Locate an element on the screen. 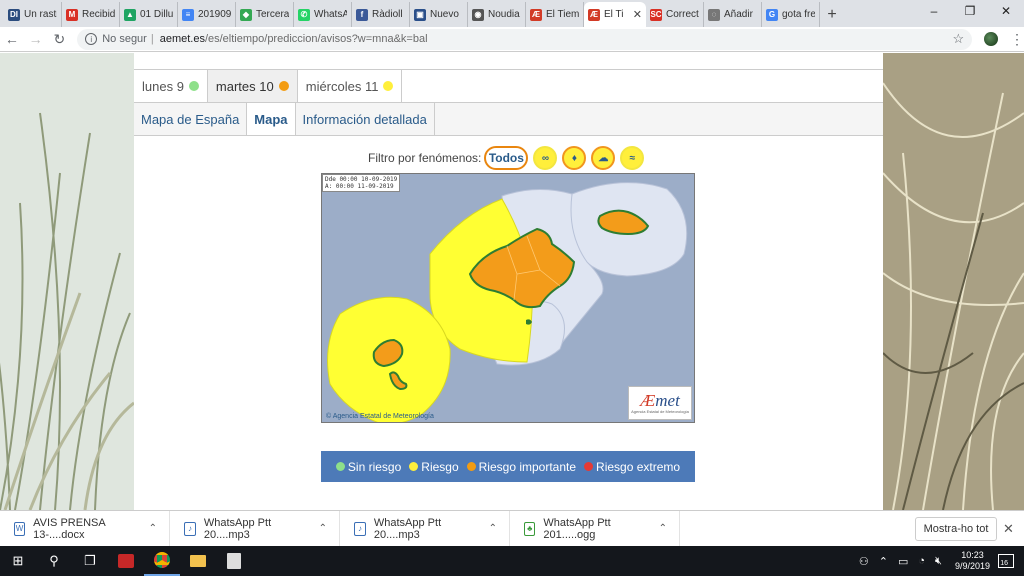 The image size is (1024, 576). day-tabs: lunes 9 martes 10 miércoles 11 is located at coordinates (508, 86).